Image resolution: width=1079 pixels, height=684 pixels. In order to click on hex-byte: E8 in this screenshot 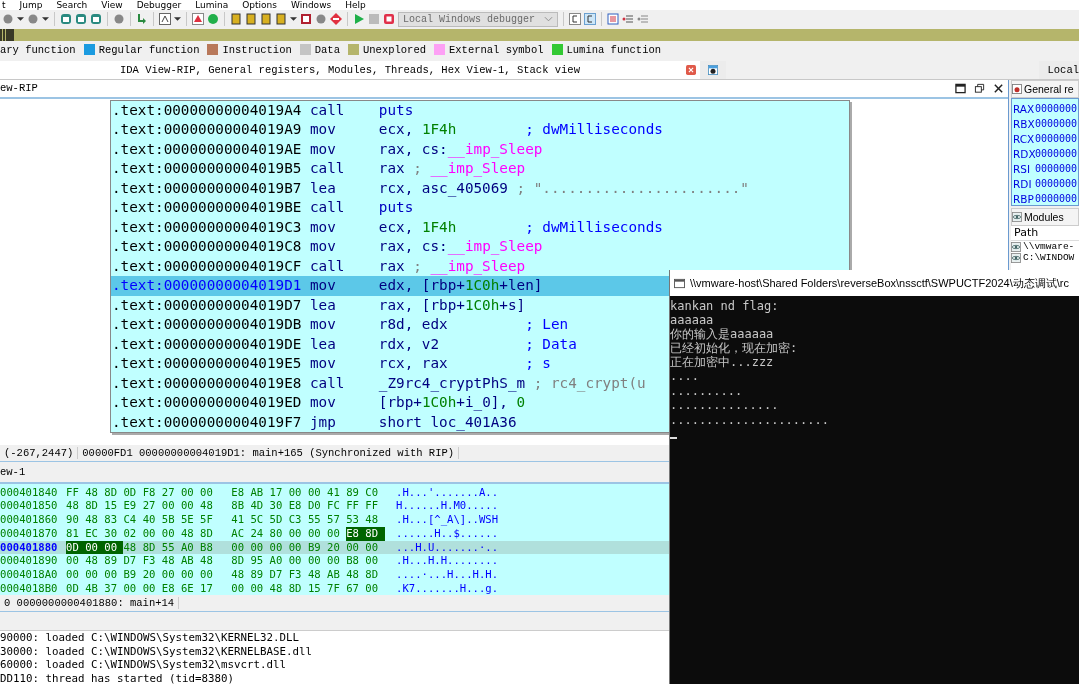, I will do `click(356, 533)`.